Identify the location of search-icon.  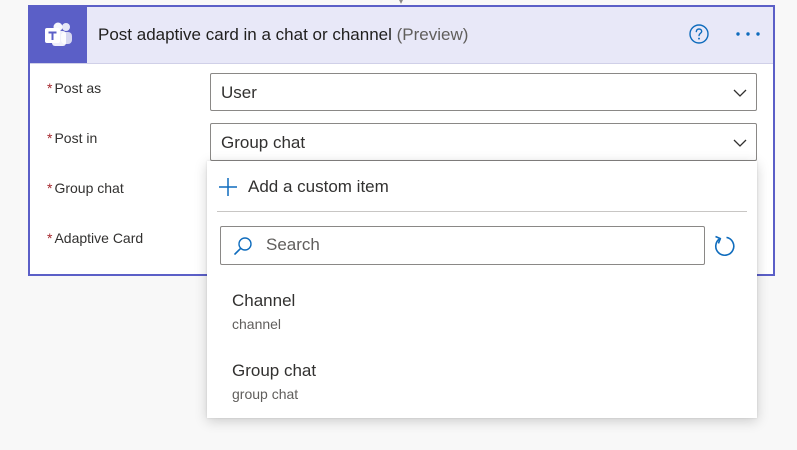
(243, 246).